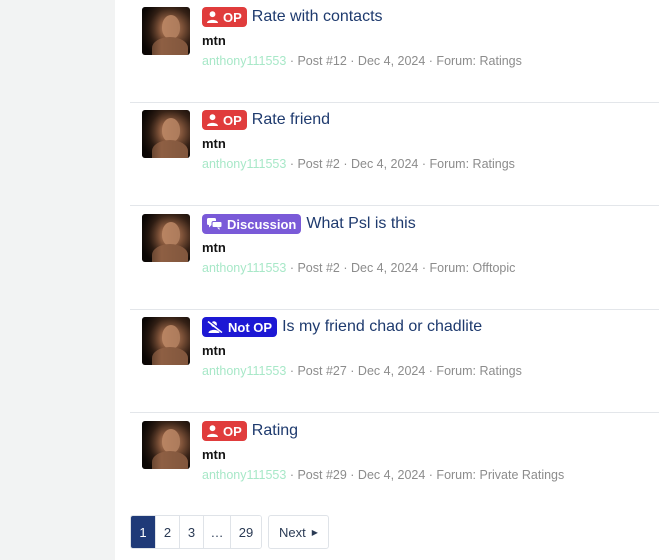 This screenshot has height=560, width=659. I want to click on result-title-row: Not OP Is my friend chad or chadlite, so click(342, 327).